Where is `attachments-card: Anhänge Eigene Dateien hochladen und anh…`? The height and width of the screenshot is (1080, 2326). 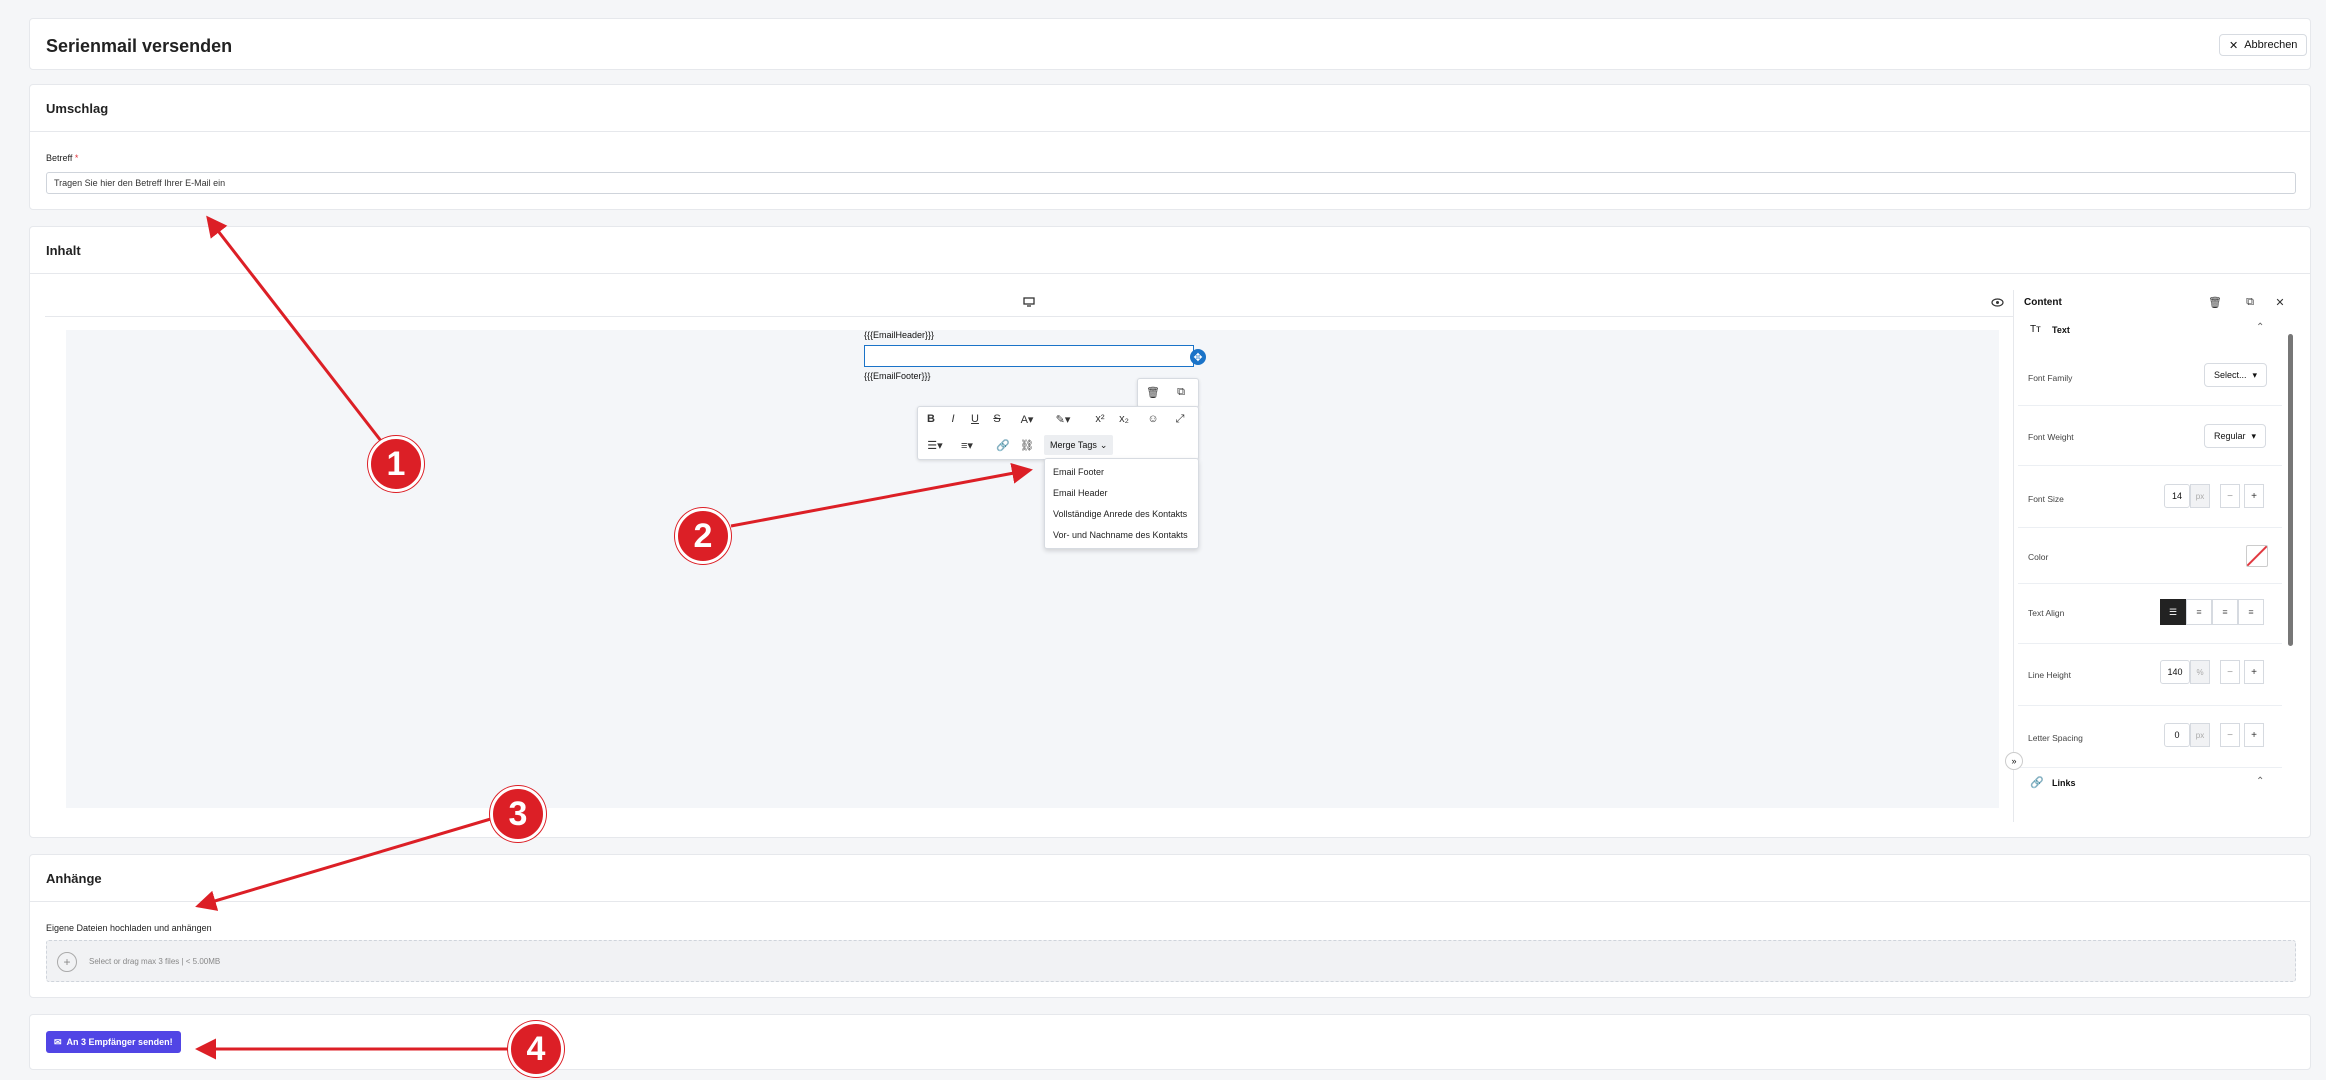
attachments-card: Anhänge Eigene Dateien hochladen und anh… is located at coordinates (1170, 926).